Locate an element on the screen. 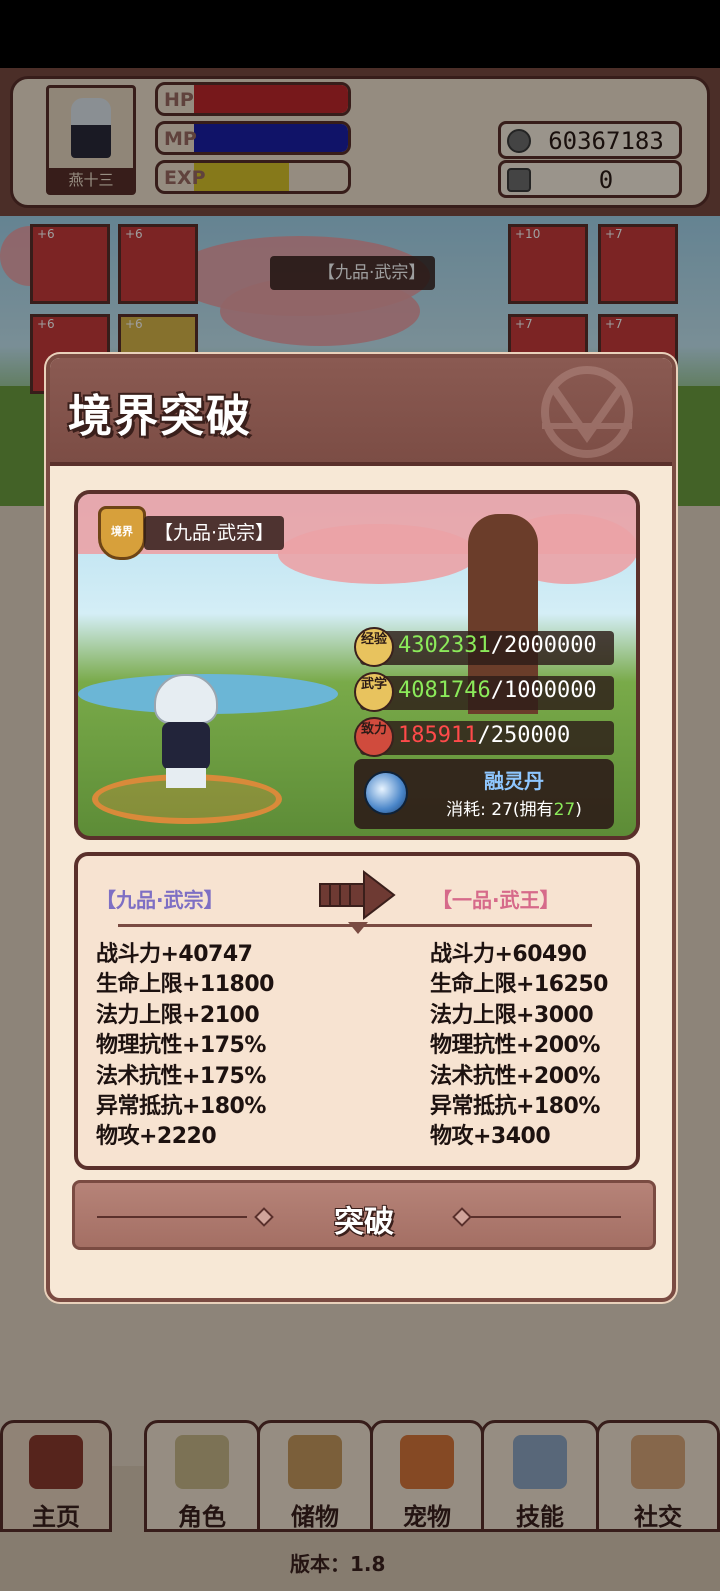  stat-value: 4081746/1000000 is located at coordinates (497, 690).